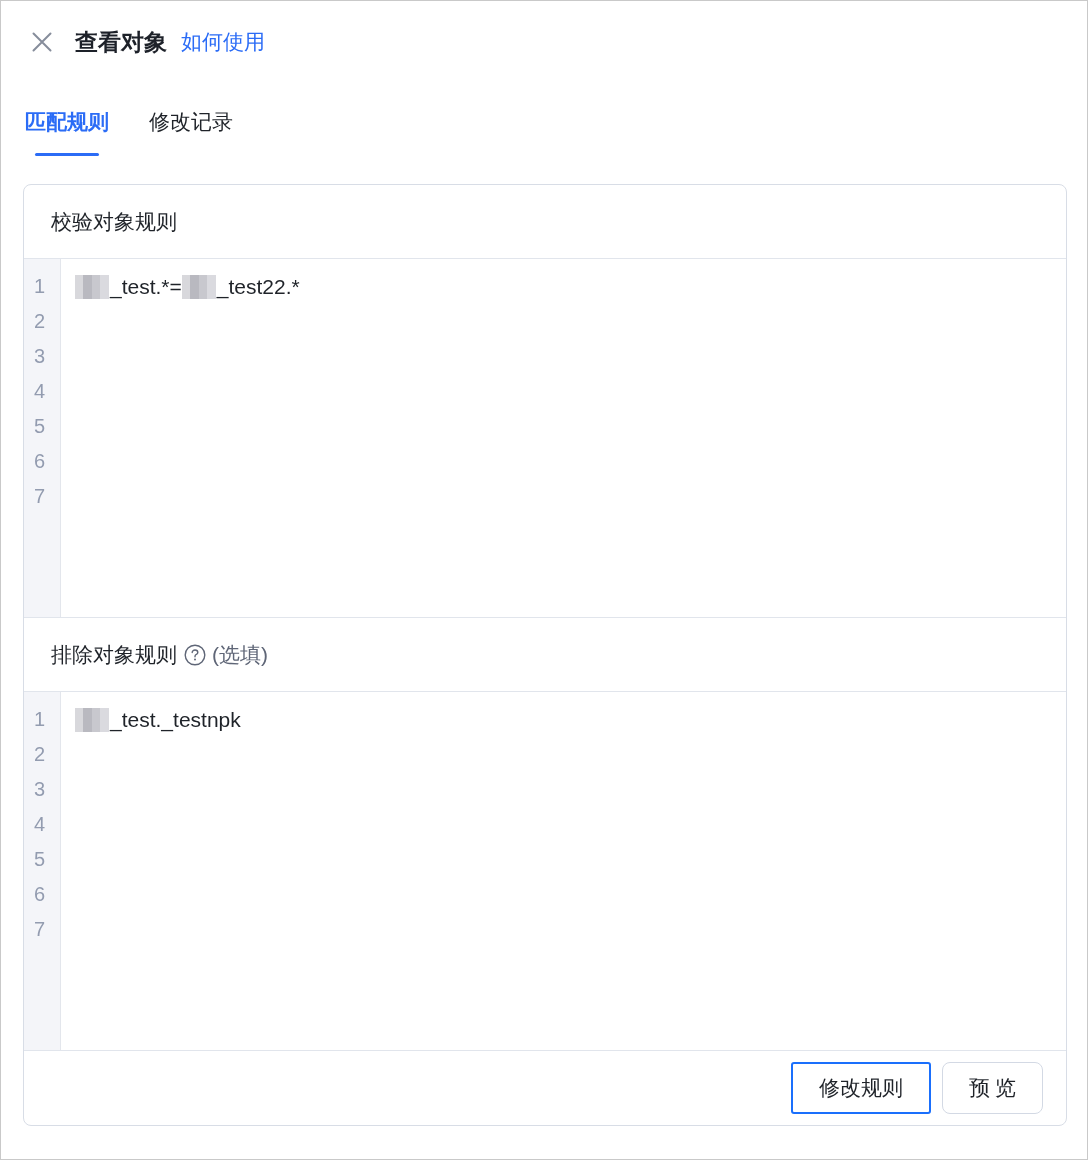 This screenshot has height=1160, width=1088. I want to click on section-title: 校验对象规则, so click(114, 221).